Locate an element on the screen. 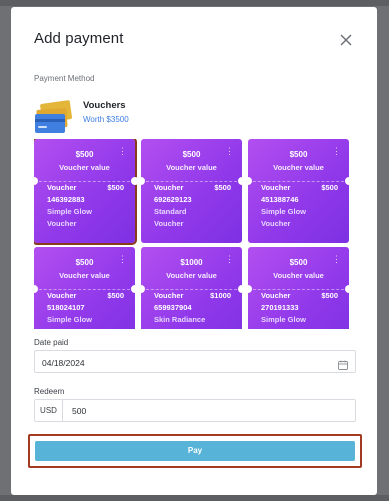 This screenshot has width=389, height=501. redeem-amount: 500 is located at coordinates (79, 411).